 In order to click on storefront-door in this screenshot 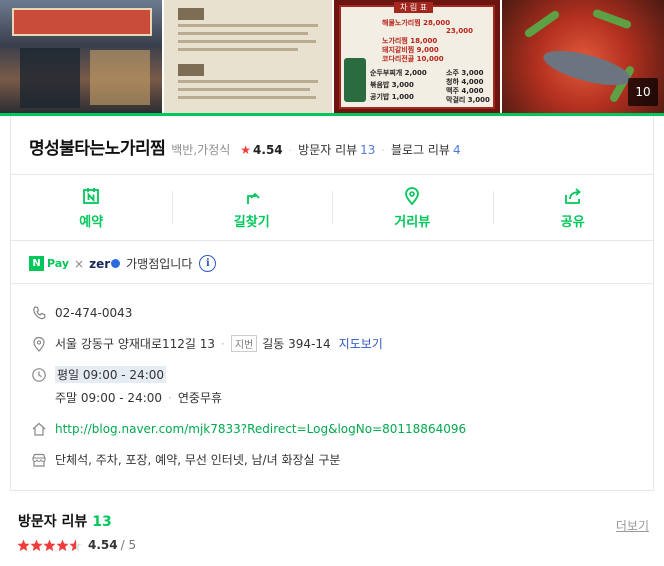, I will do `click(50, 78)`.